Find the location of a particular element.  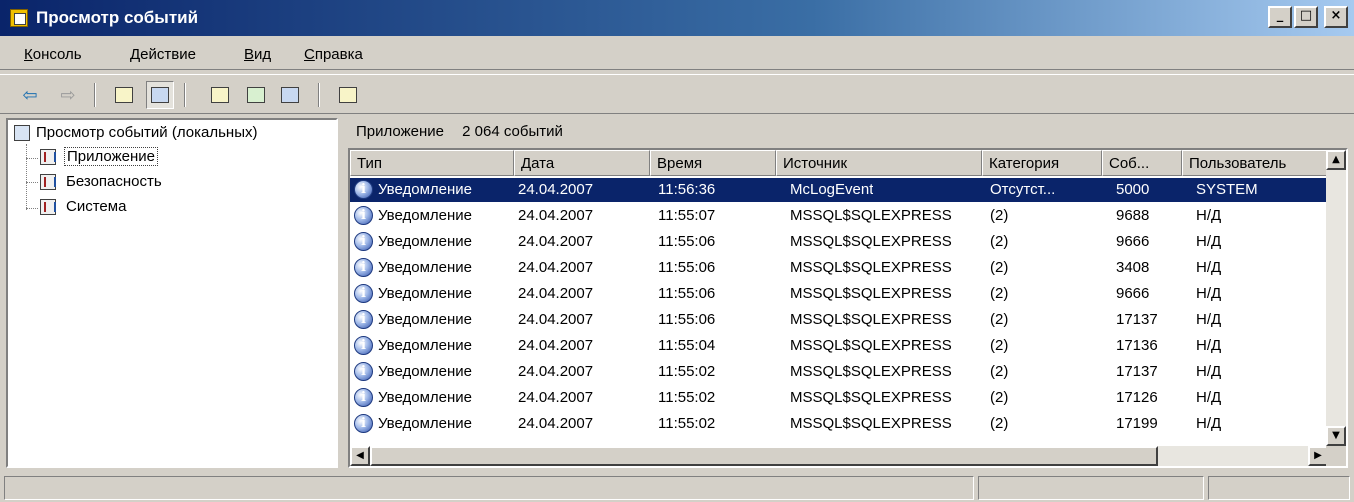

minimize-button: _ is located at coordinates (1280, 17).